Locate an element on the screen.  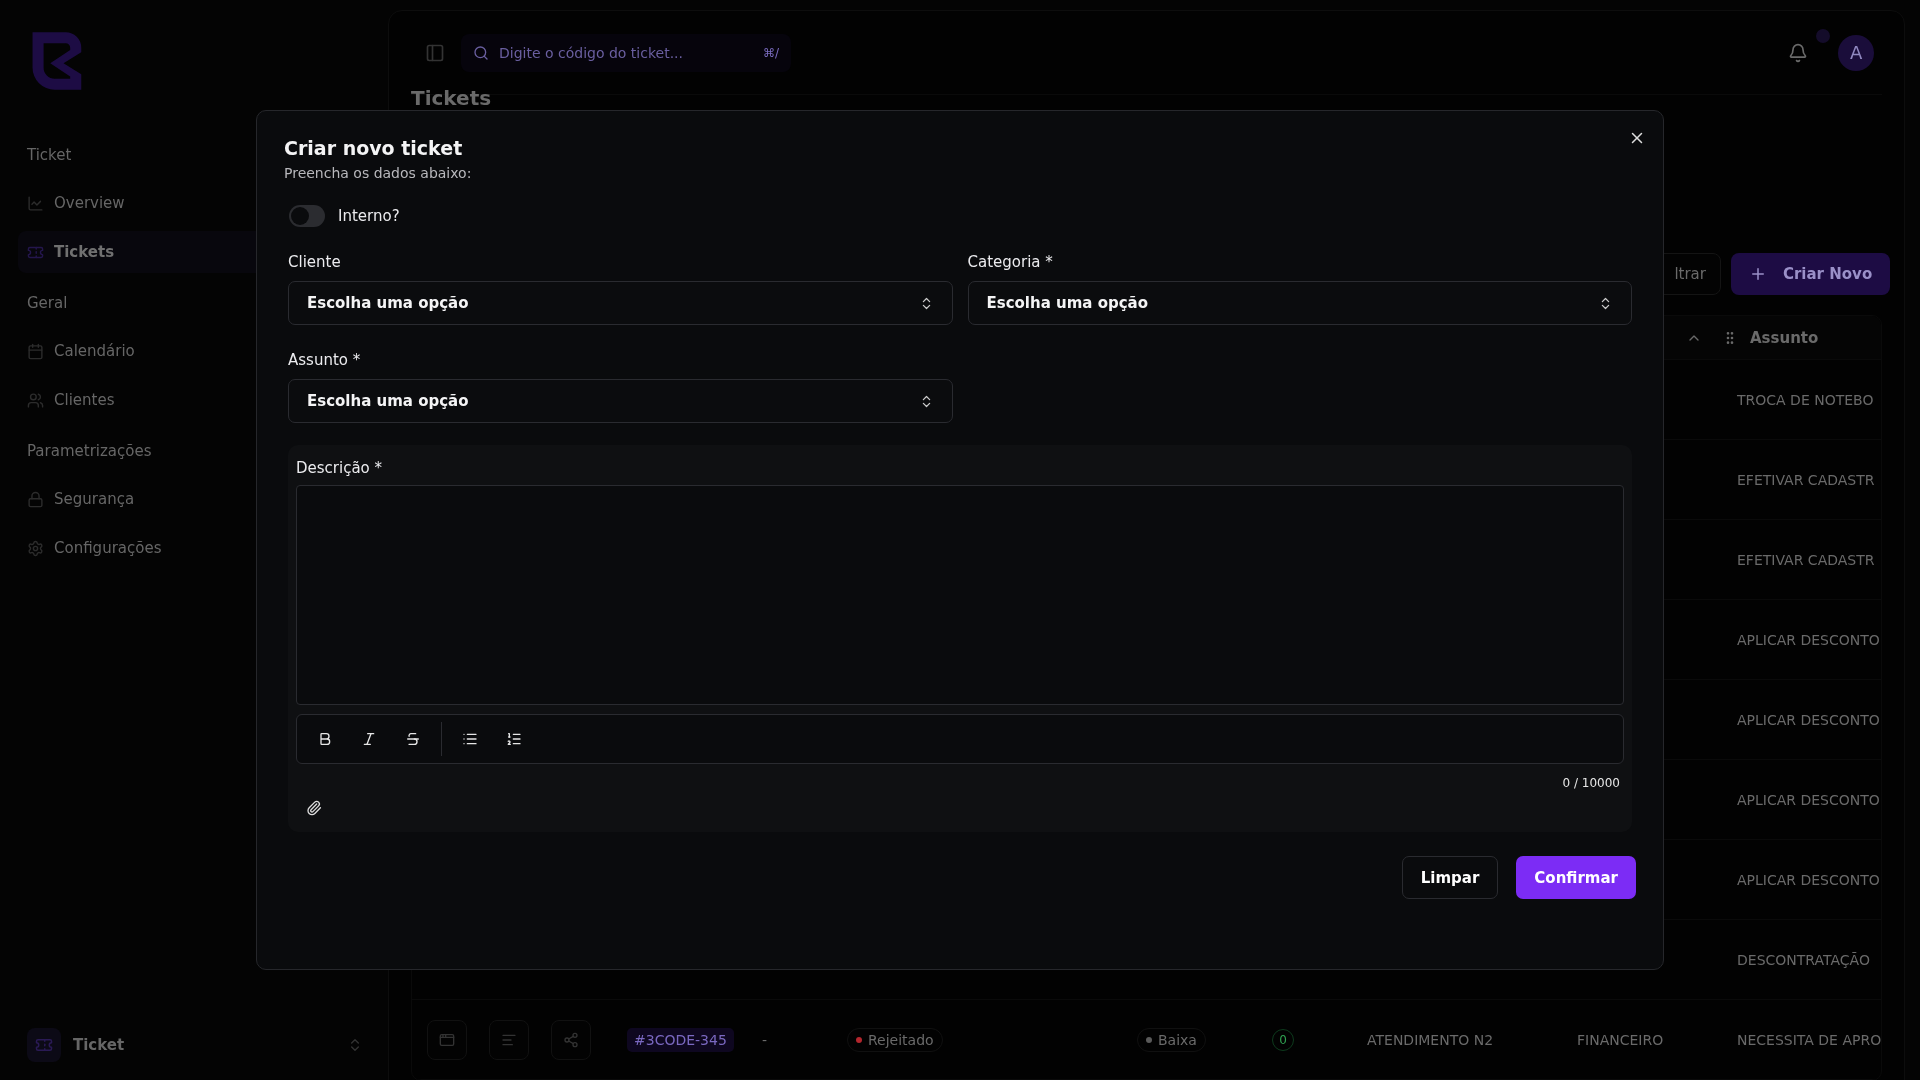
character-counter: 0 / 10000 is located at coordinates (1591, 783).